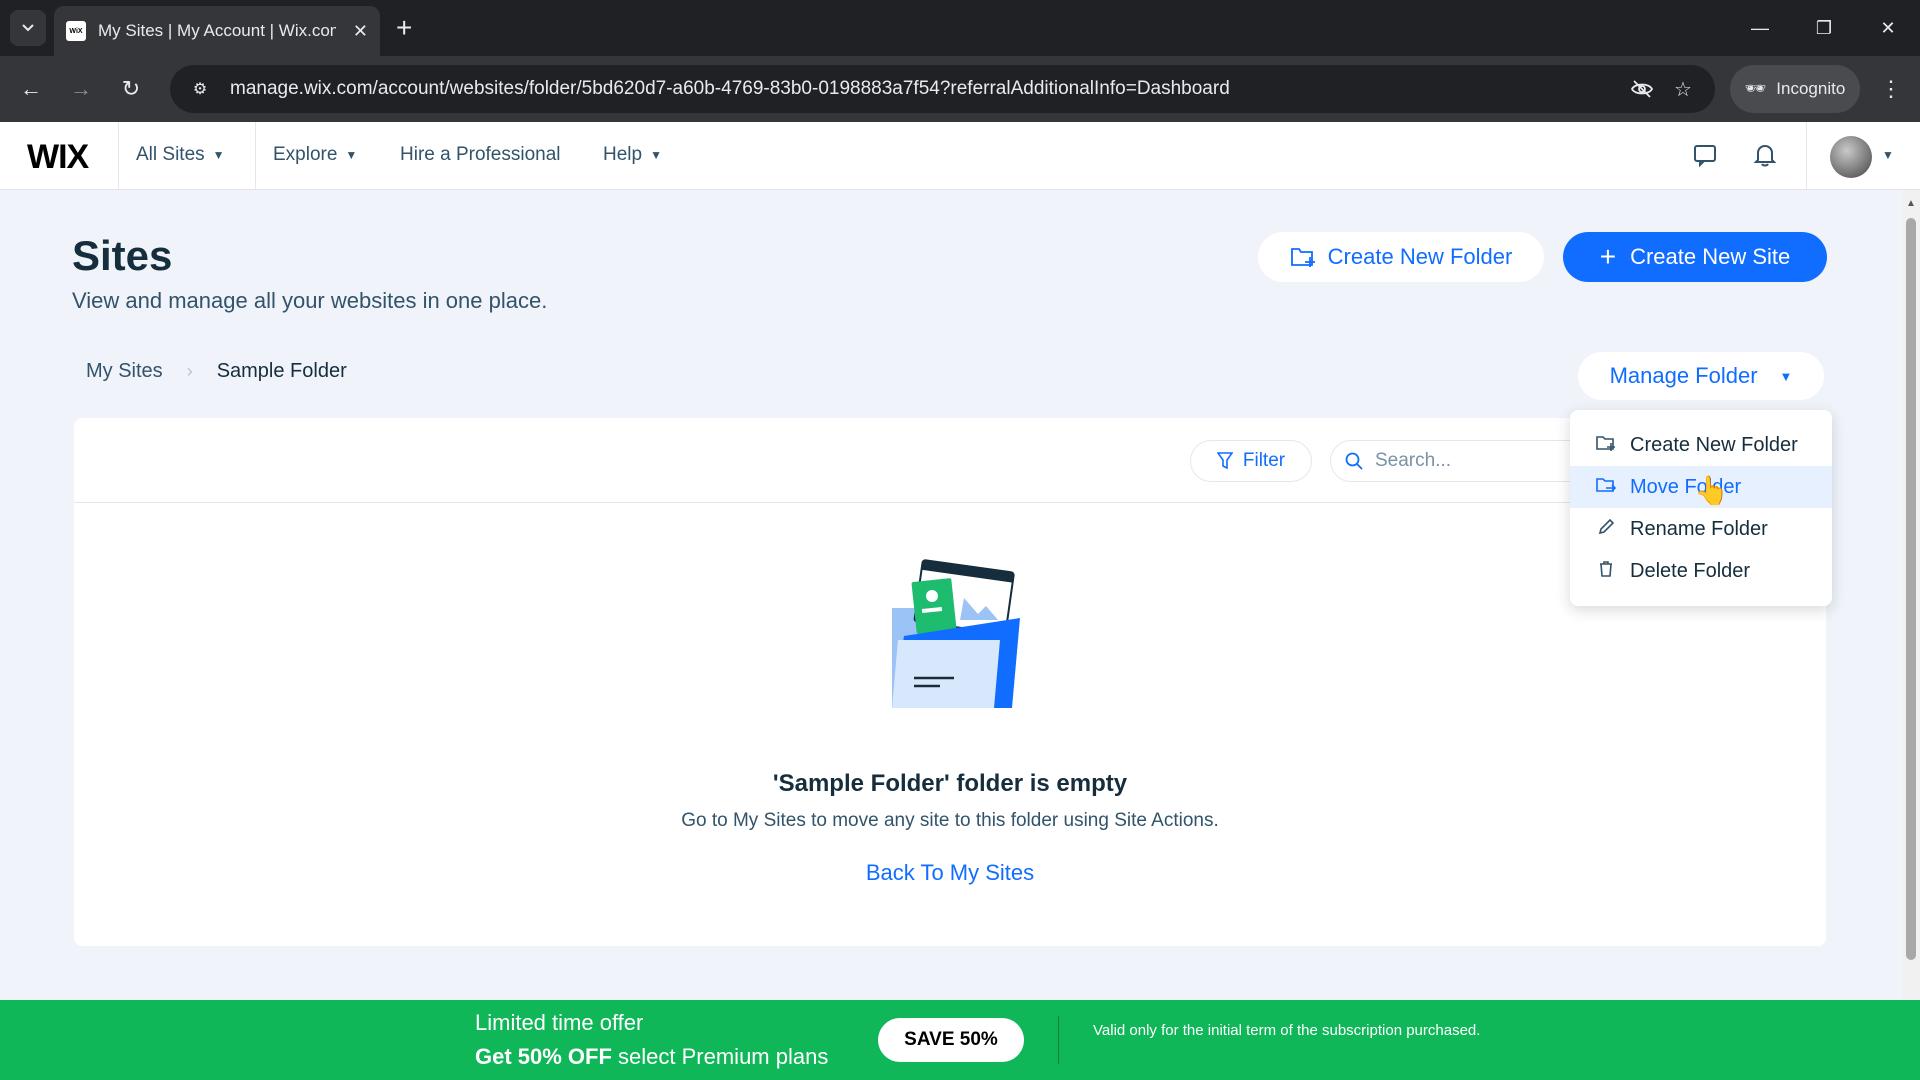 This screenshot has width=1920, height=1080. Describe the element at coordinates (131, 89) in the screenshot. I see `reload-button: ↻` at that location.